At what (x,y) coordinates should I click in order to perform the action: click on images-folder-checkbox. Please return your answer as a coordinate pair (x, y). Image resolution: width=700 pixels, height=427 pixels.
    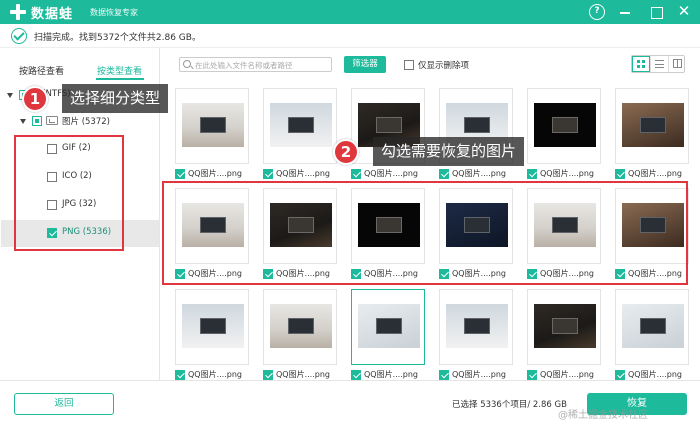
    Looking at the image, I should click on (37, 121).